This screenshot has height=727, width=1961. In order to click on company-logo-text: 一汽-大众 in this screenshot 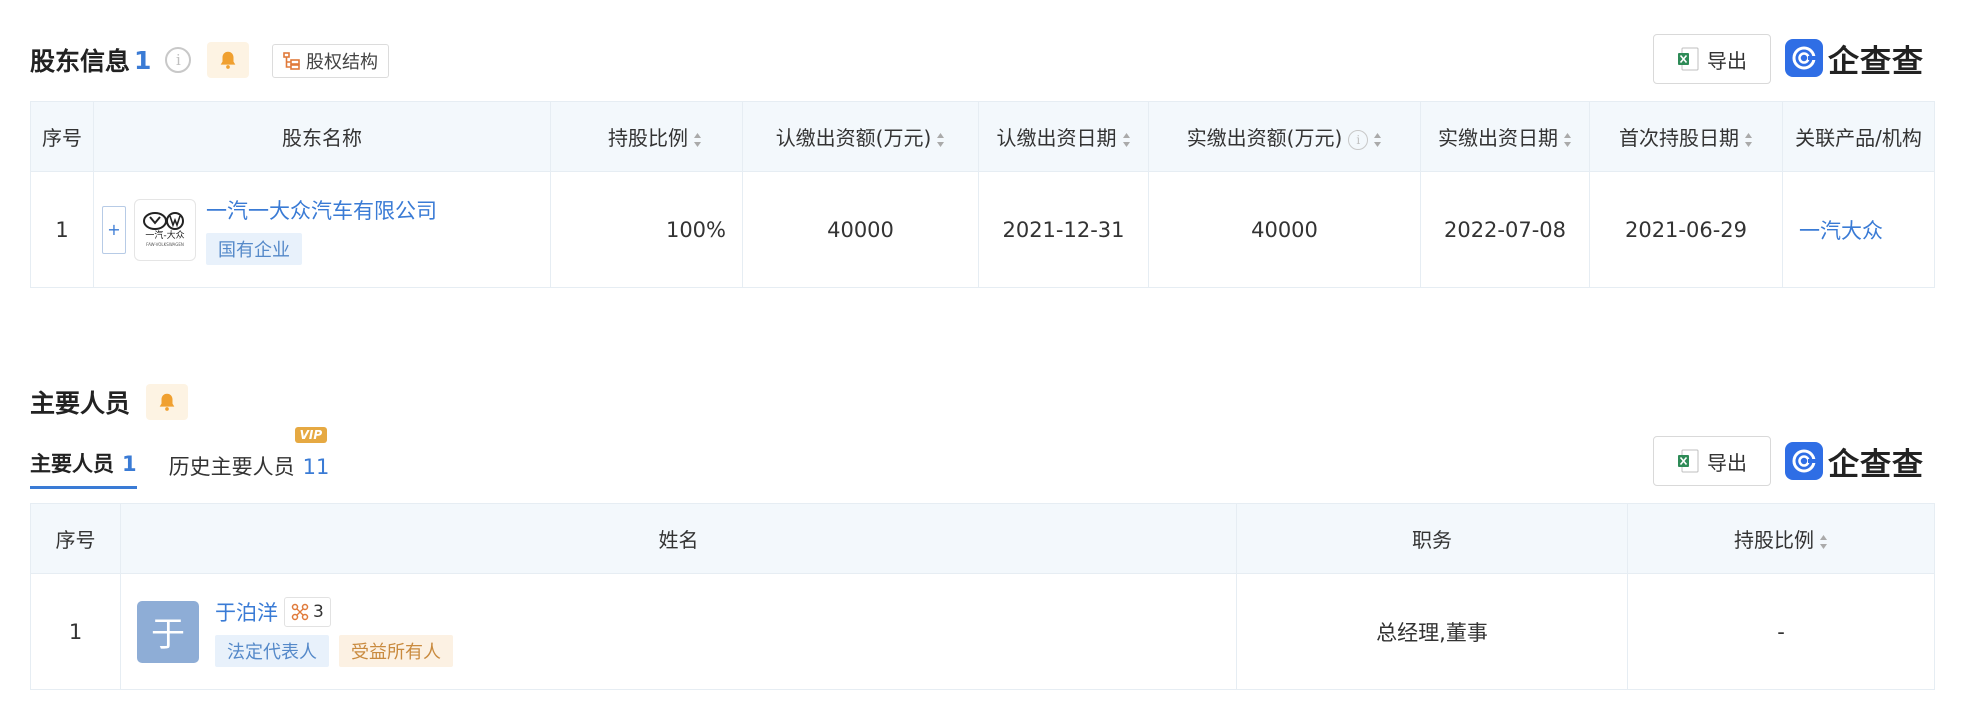, I will do `click(165, 236)`.